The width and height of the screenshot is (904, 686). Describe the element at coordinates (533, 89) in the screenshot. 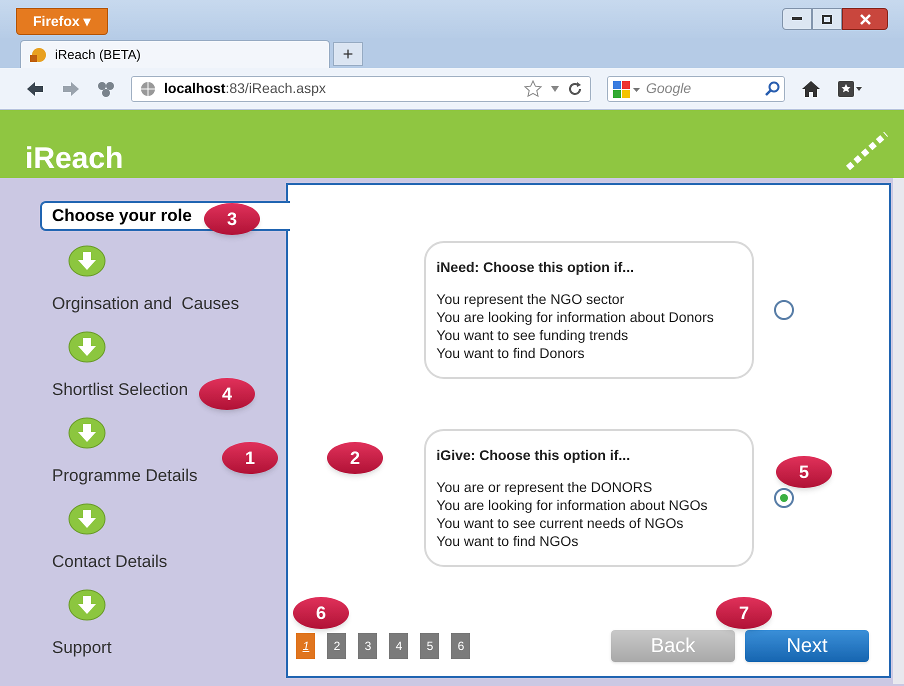

I see `star-icon` at that location.